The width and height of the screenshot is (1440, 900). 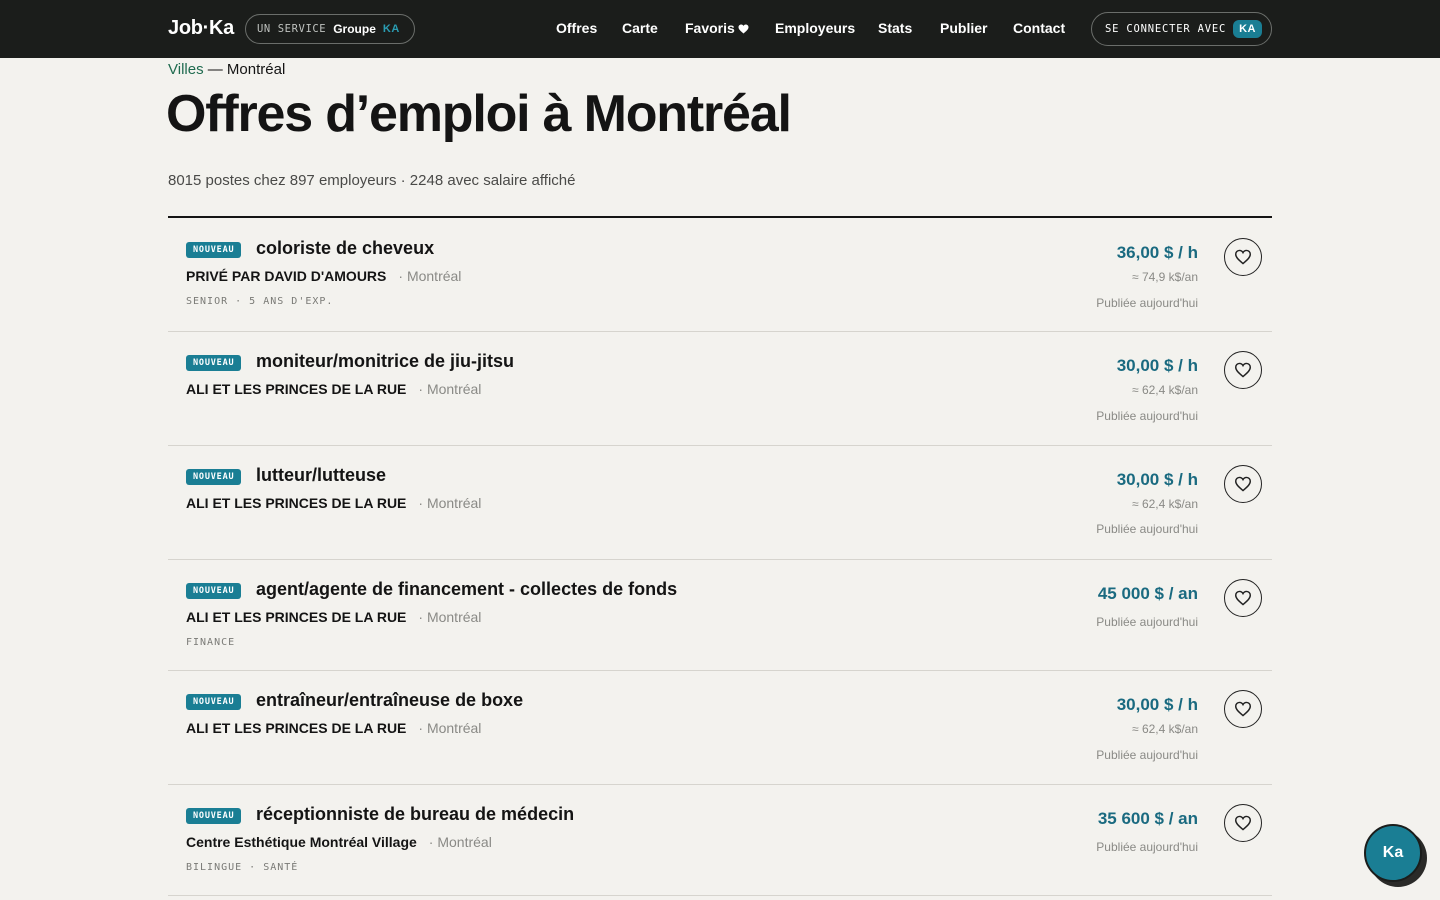 What do you see at coordinates (1147, 593) in the screenshot?
I see `job-salary: 45 000 $ / an` at bounding box center [1147, 593].